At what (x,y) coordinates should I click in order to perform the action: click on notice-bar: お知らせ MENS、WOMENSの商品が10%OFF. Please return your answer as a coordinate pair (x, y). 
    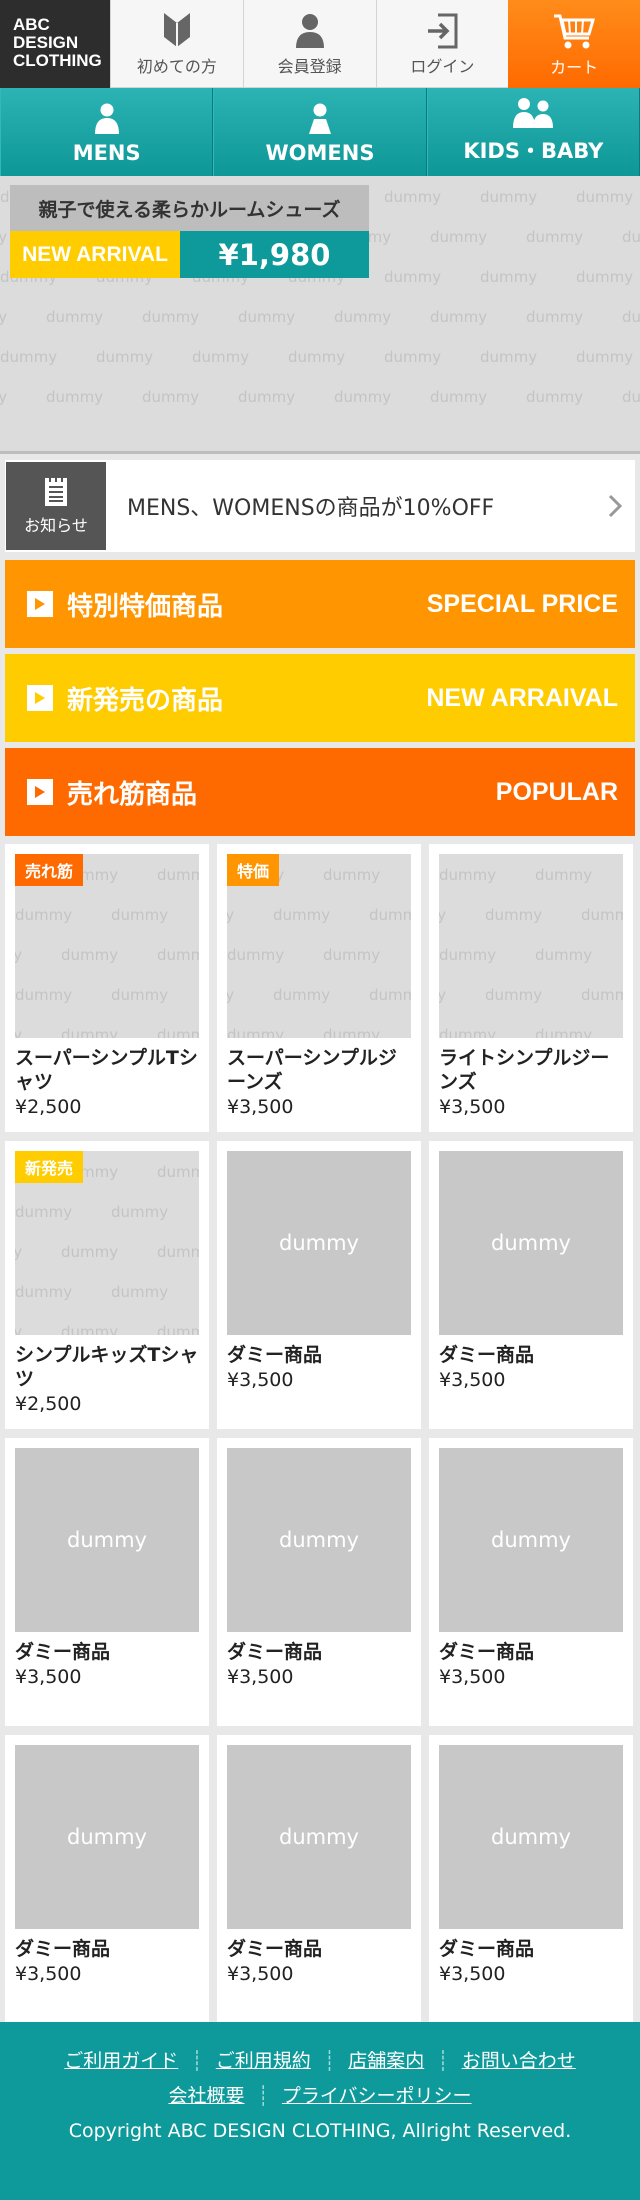
    Looking at the image, I should click on (320, 506).